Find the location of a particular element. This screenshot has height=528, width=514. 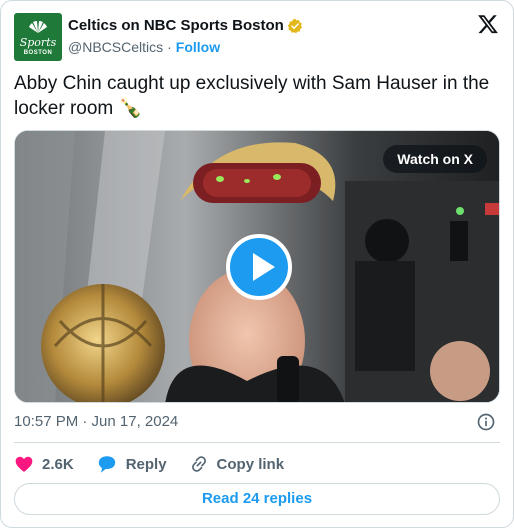

account-handle: @NBCSCeltics is located at coordinates (115, 47).